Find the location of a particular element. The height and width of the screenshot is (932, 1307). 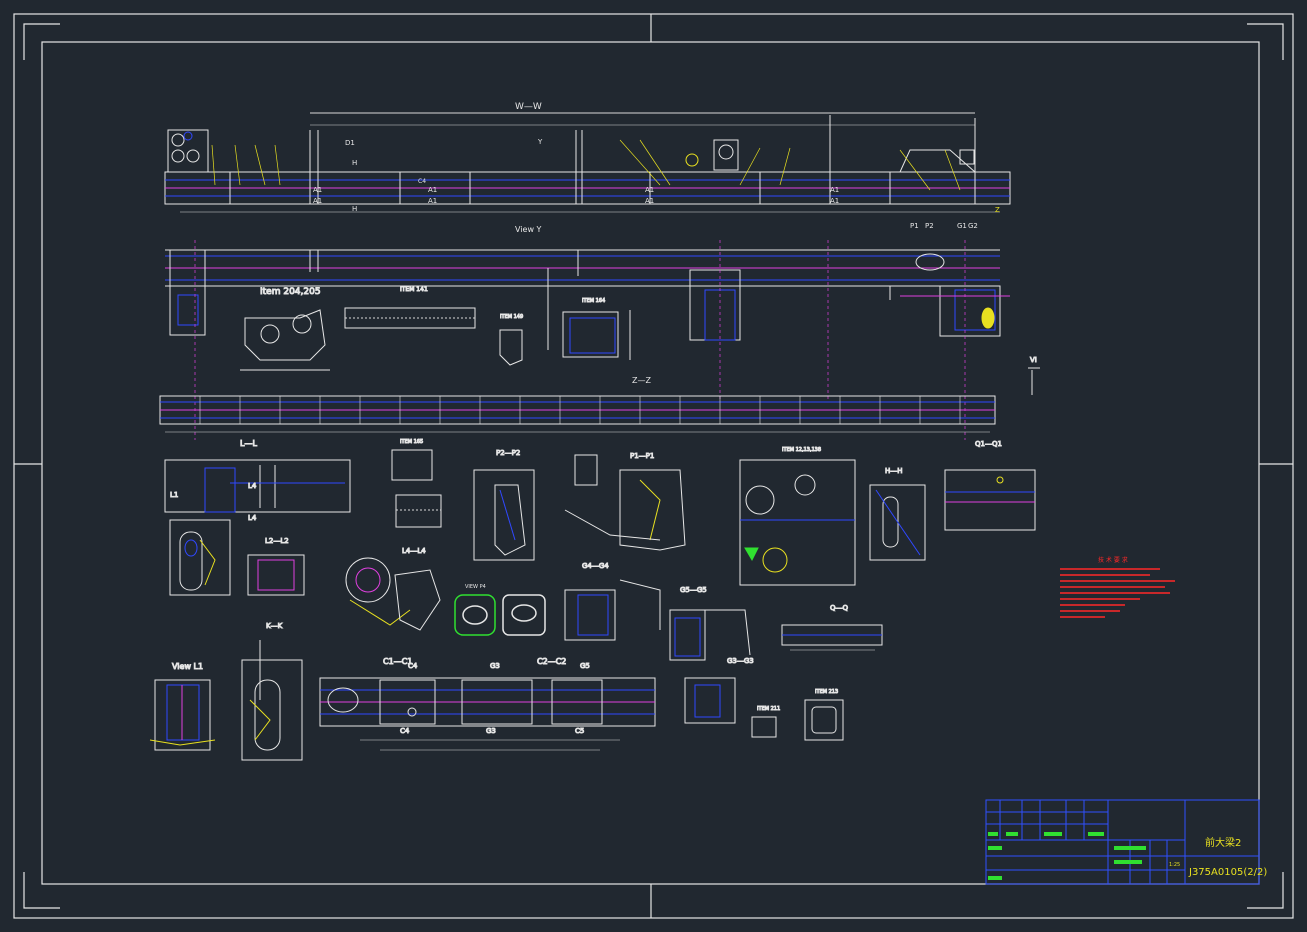

tag-g1: G1 is located at coordinates (962, 226).